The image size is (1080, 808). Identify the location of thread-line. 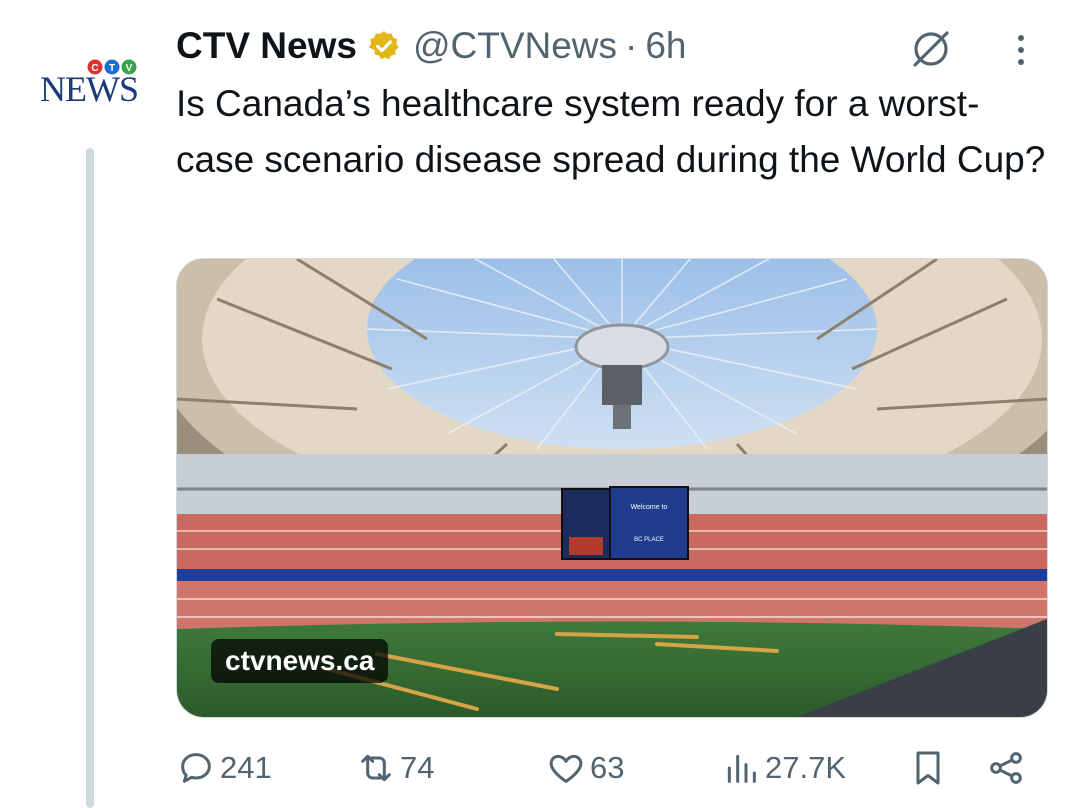
(90, 478).